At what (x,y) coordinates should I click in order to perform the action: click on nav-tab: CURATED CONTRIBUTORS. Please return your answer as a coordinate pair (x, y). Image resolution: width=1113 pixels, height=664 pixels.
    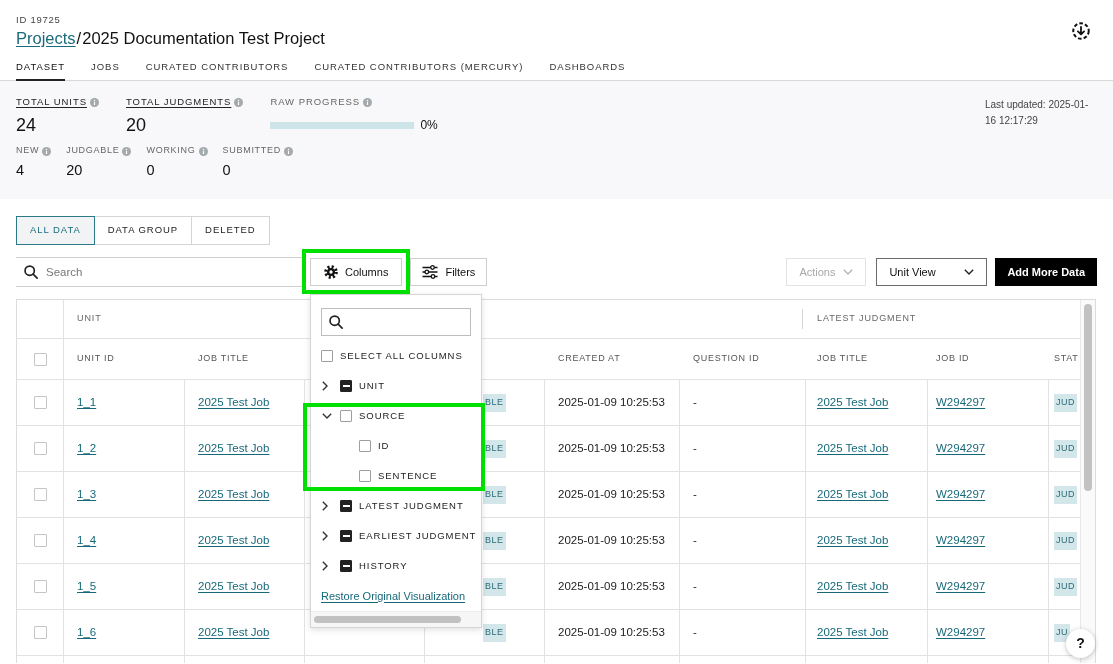
    Looking at the image, I should click on (217, 68).